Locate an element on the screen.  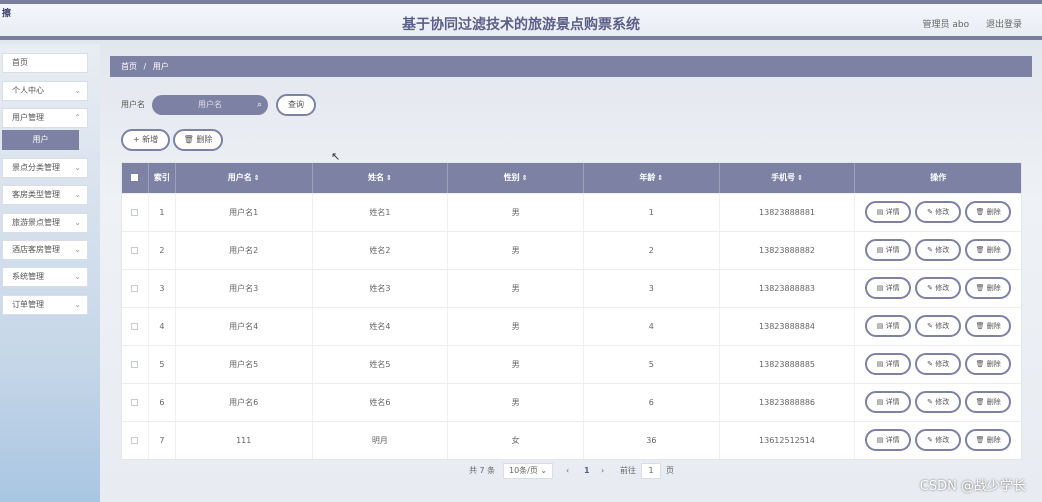
sidebar-item-user-mgmt: 用户管理 ⌃ is located at coordinates (45, 118).